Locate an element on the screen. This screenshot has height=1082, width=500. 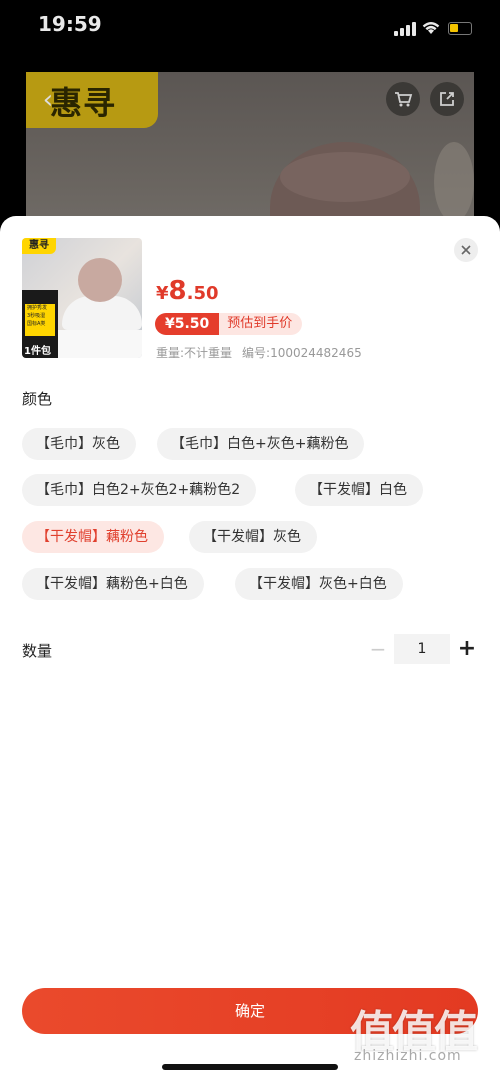
close-icon is located at coordinates (466, 250).